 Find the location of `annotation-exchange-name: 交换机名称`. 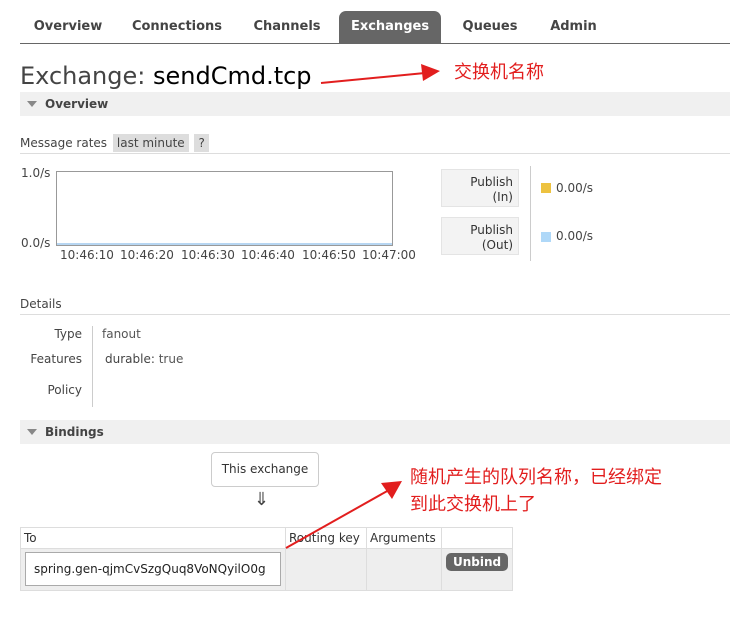

annotation-exchange-name: 交换机名称 is located at coordinates (499, 72).